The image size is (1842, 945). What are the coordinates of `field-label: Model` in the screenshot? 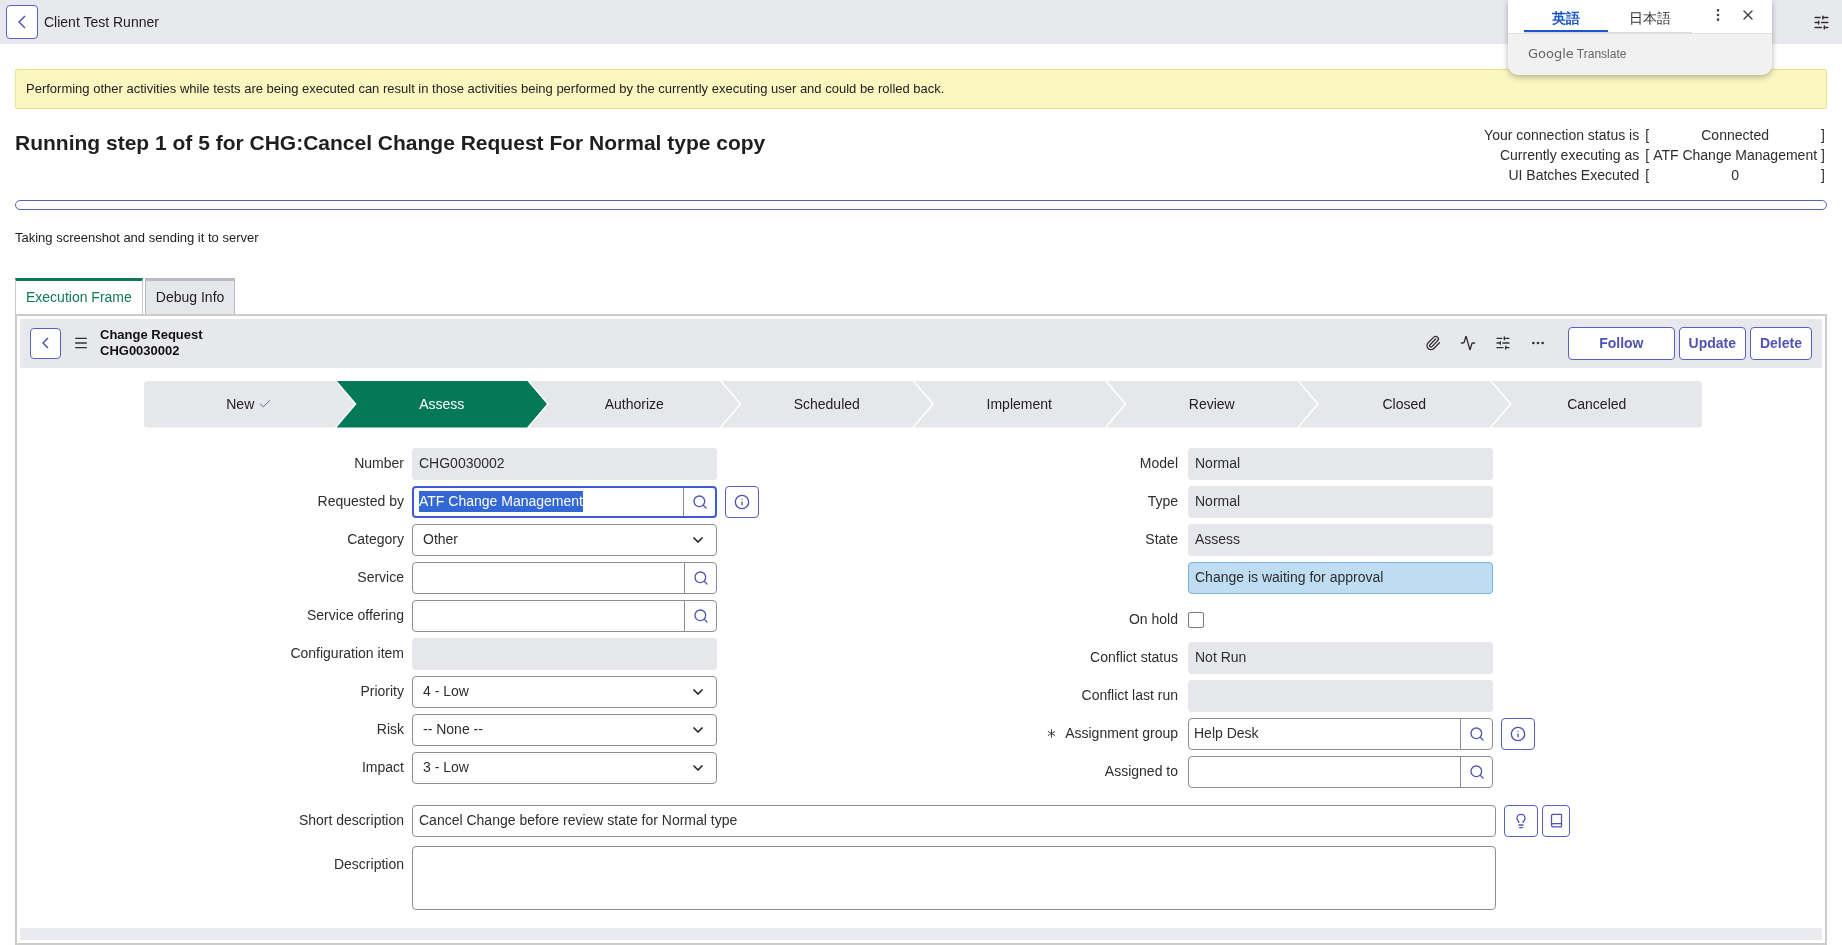 It's located at (1158, 463).